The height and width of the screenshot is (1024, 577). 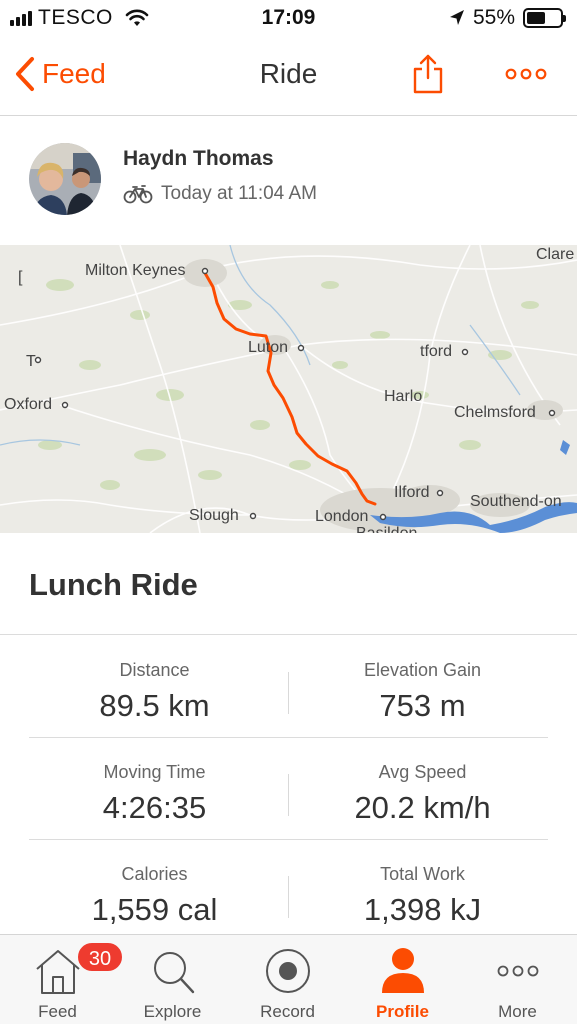 I want to click on tab-record: Record, so click(x=287, y=979).